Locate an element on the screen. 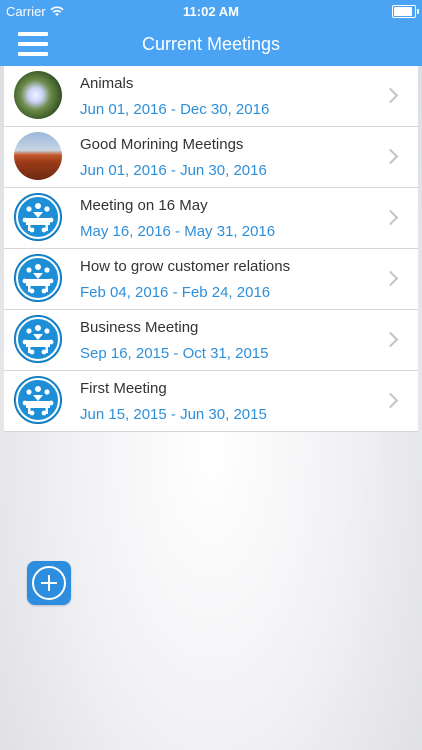 The width and height of the screenshot is (422, 750). meeting-title: Good Morining Meetings is located at coordinates (162, 144).